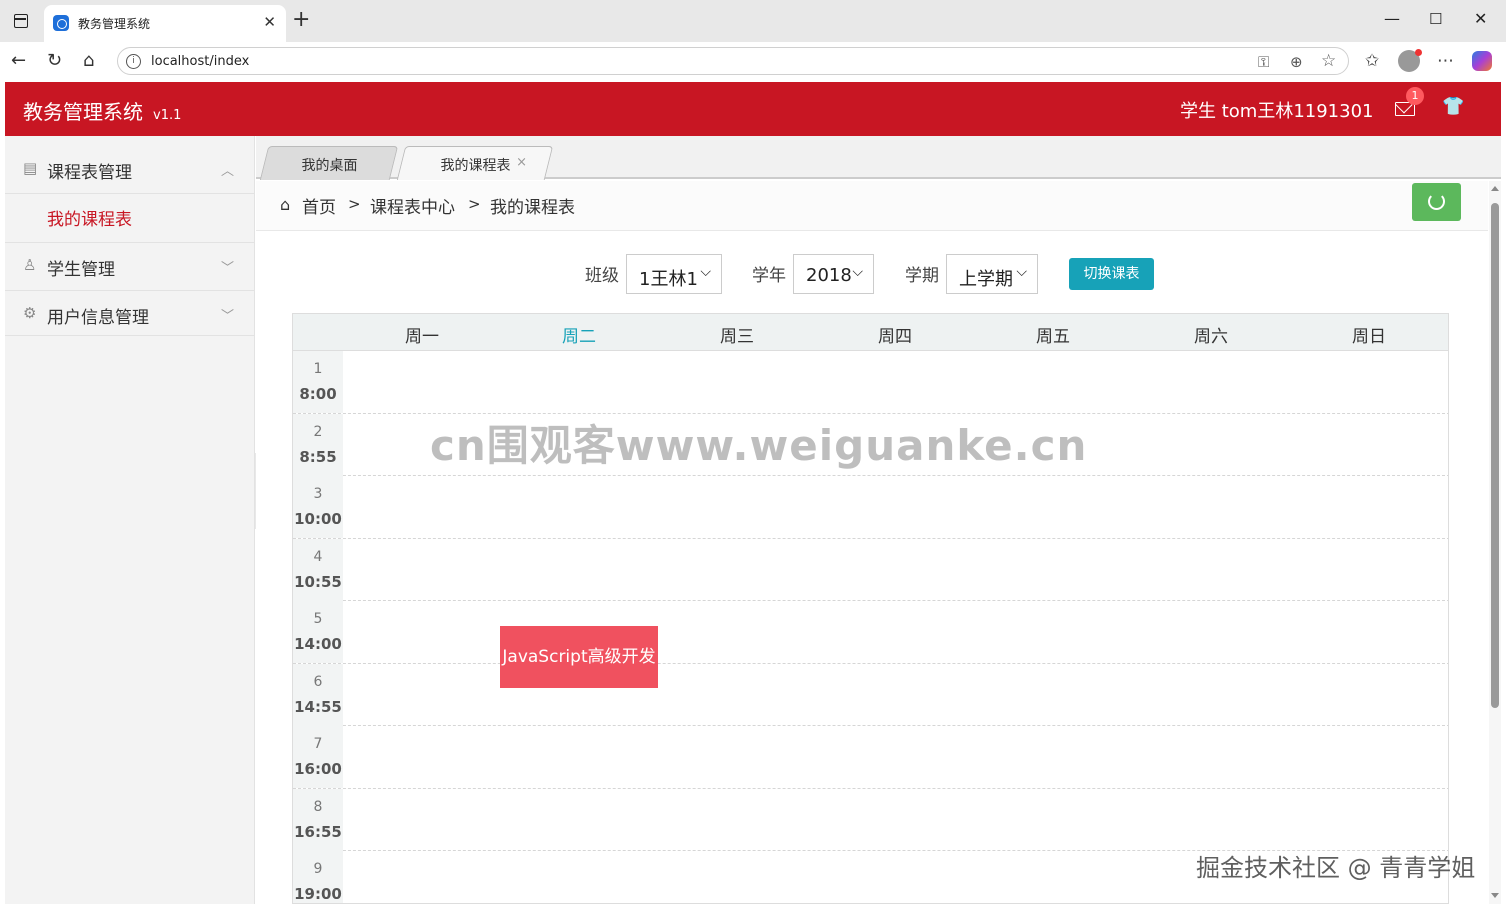 Image resolution: width=1506 pixels, height=904 pixels. I want to click on refresh-button, so click(1436, 202).